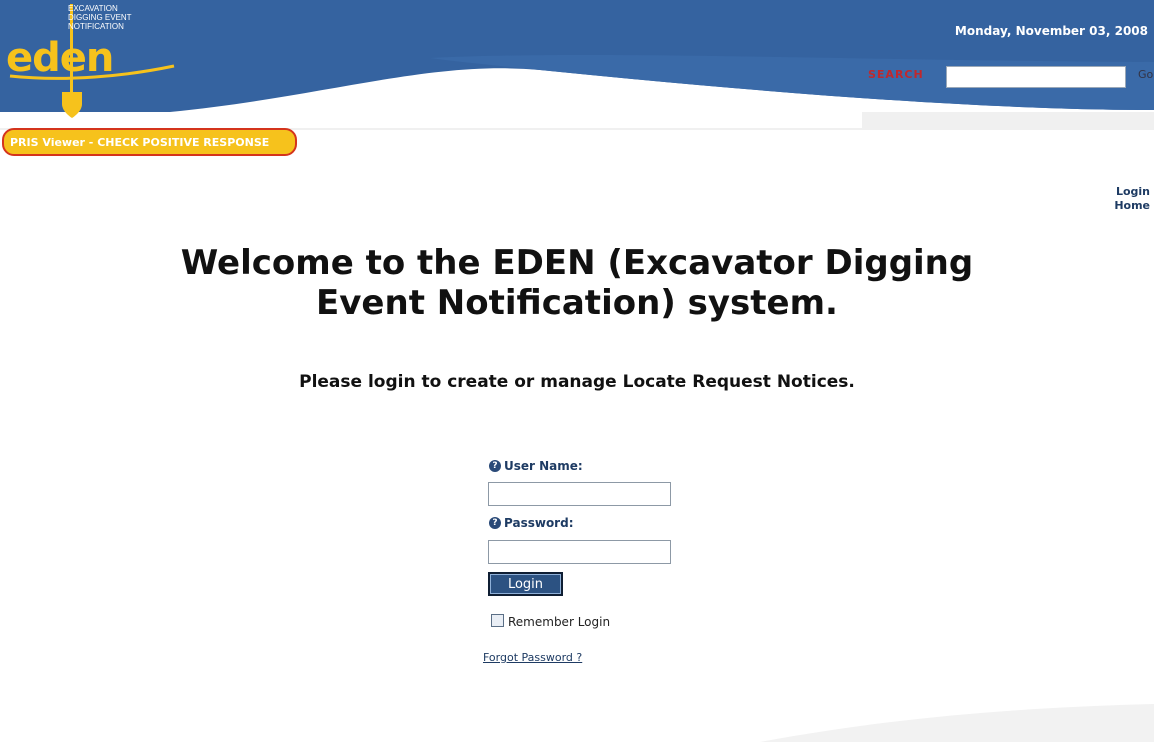  I want to click on forgot-password-link: Forgot Password ?, so click(532, 657).